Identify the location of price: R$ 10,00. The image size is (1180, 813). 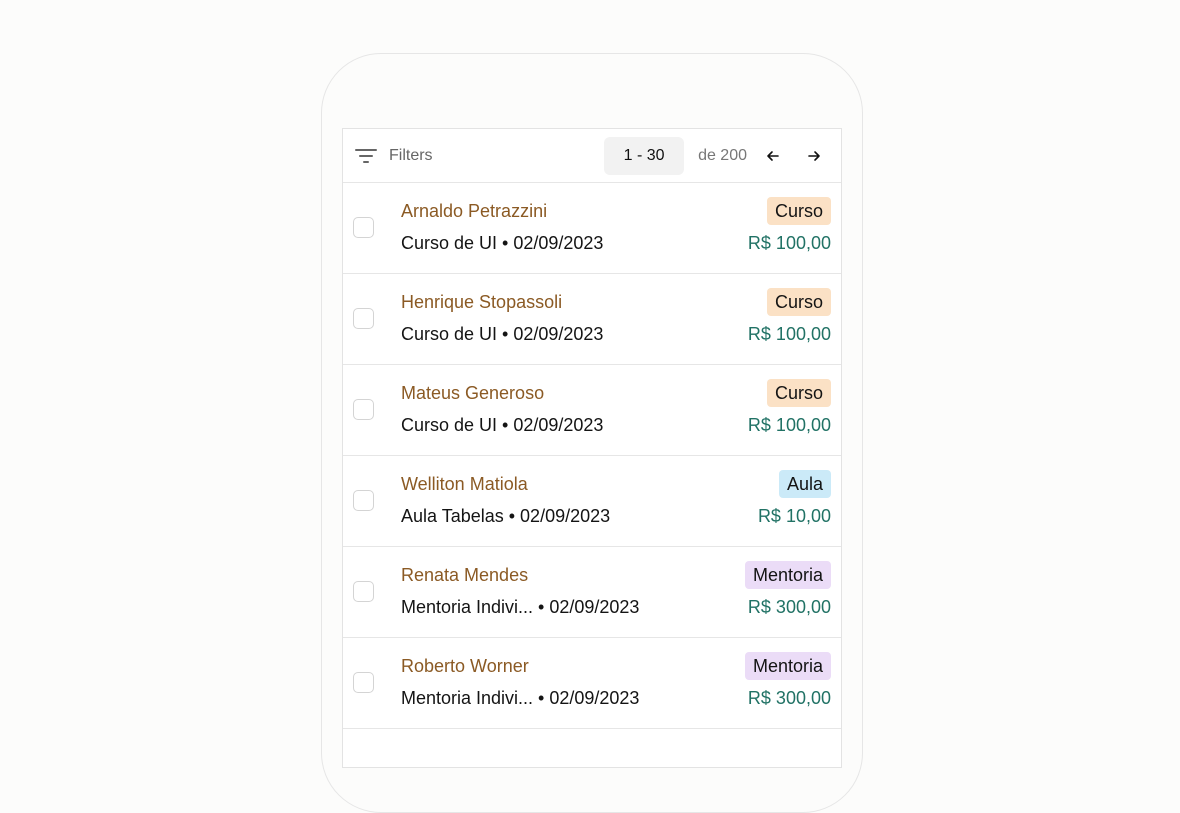
(794, 516).